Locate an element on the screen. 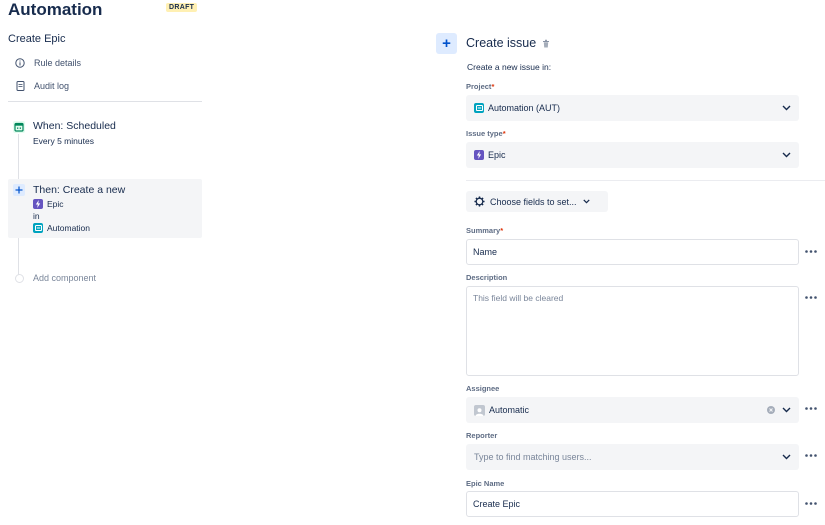 This screenshot has width=825, height=525. create-issue-plus-button: + is located at coordinates (446, 43).